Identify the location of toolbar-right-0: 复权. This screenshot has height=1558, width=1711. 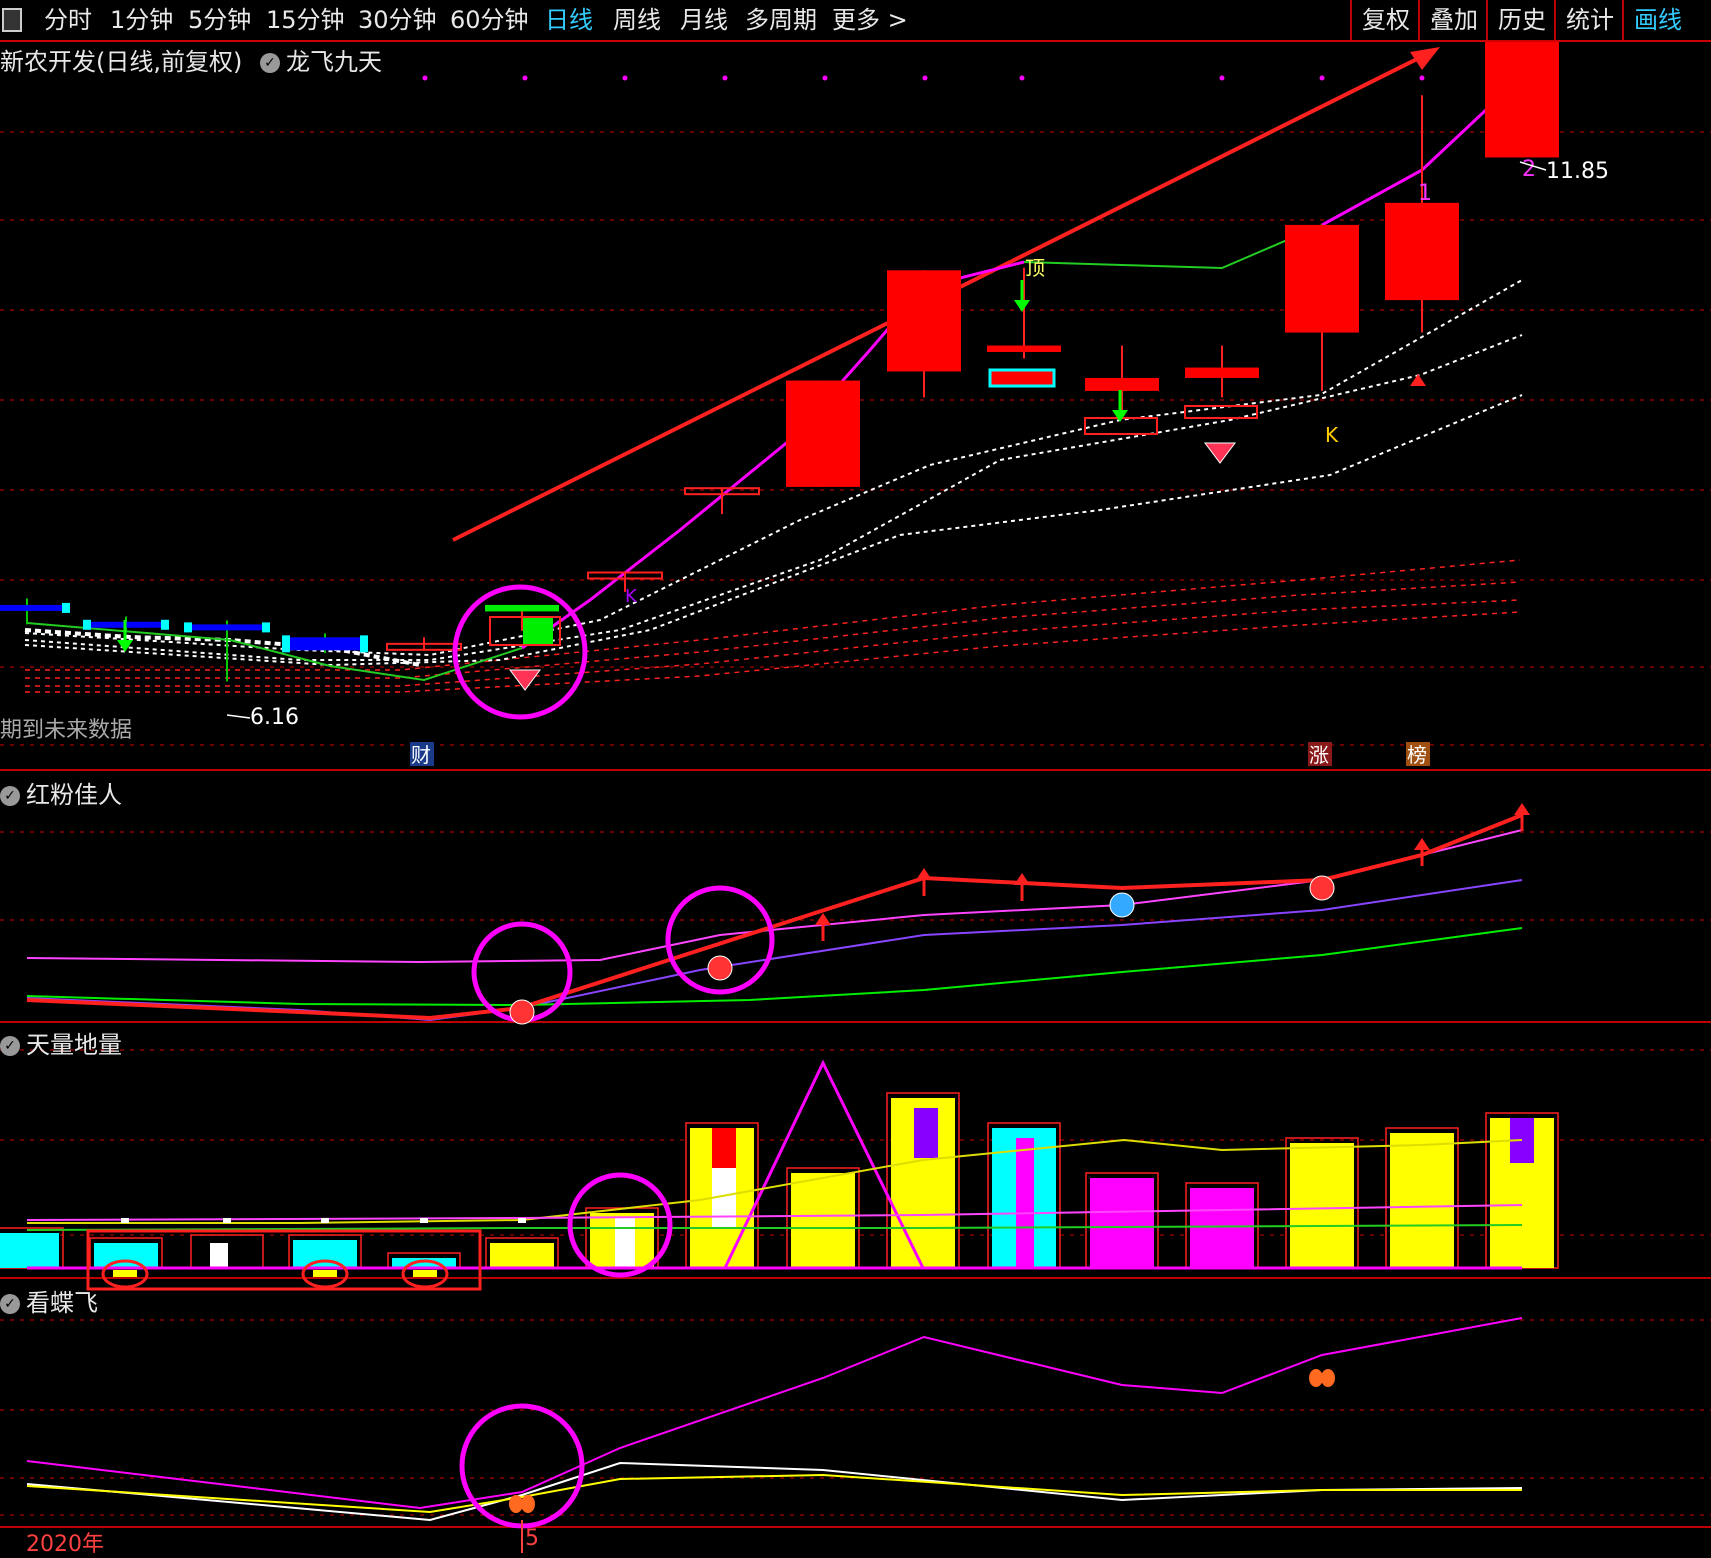
(1385, 20).